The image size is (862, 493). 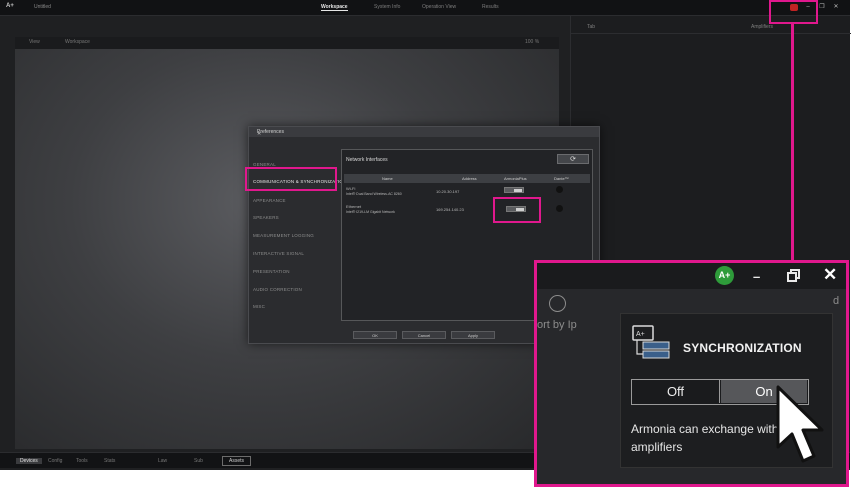 I want to click on bottom-tab-stats: Stats, so click(x=109, y=461).